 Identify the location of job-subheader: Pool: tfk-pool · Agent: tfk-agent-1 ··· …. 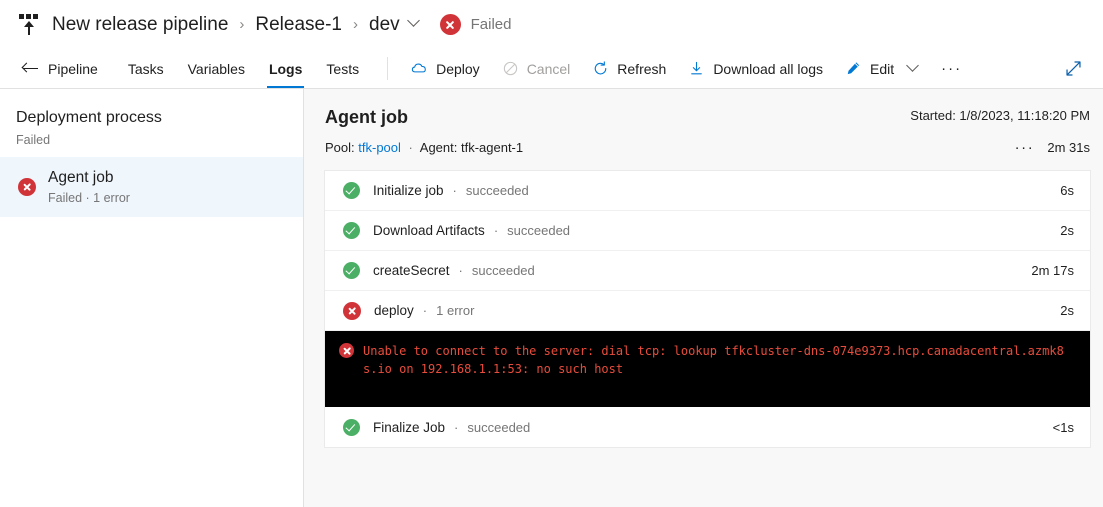
(707, 148).